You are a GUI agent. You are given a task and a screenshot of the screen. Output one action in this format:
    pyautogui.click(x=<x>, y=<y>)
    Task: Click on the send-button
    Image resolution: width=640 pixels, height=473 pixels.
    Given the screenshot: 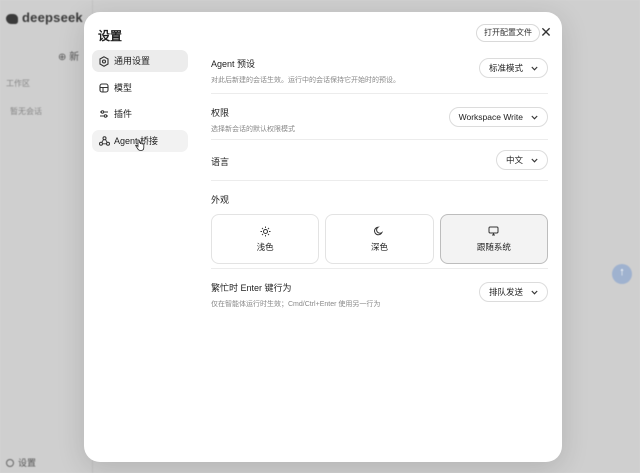 What is the action you would take?
    pyautogui.click(x=622, y=274)
    